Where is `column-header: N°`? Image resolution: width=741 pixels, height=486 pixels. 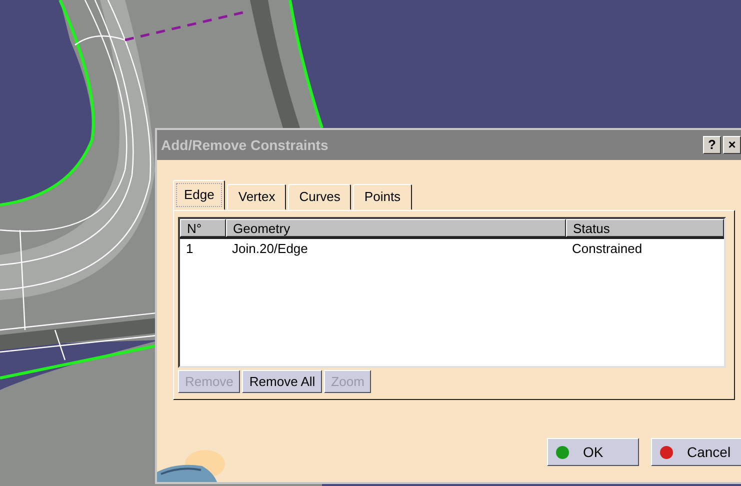
column-header: N° is located at coordinates (203, 228).